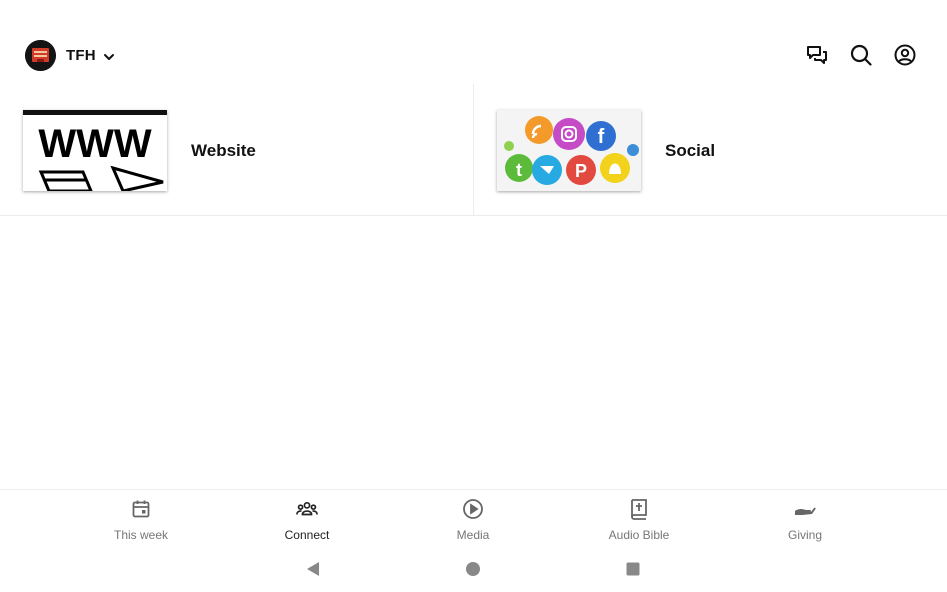  I want to click on system-navigation-bar, so click(473, 568).